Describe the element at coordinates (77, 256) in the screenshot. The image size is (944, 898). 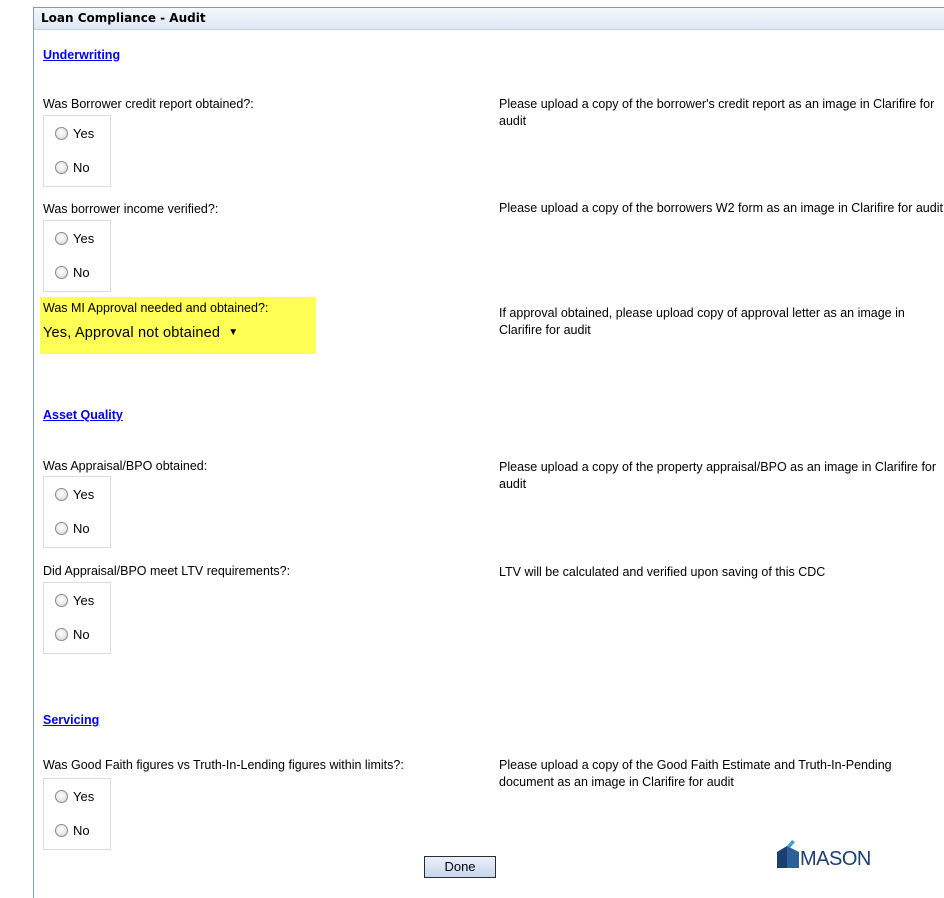
I see `radio-group-income-verified: Yes No` at that location.